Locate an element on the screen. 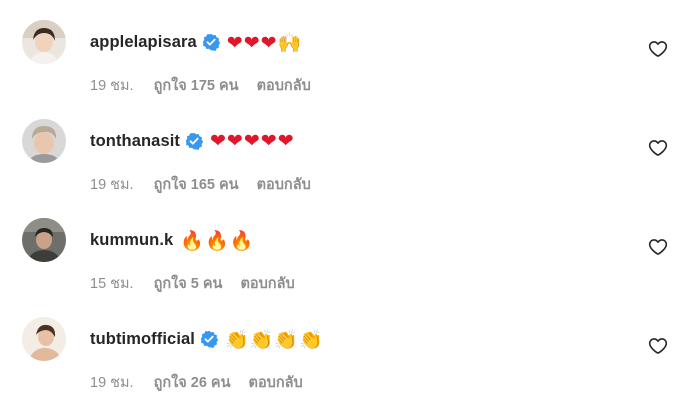 Image resolution: width=683 pixels, height=408 pixels. comment-header: tubtimofficial 👏👏👏👏 is located at coordinates (207, 339).